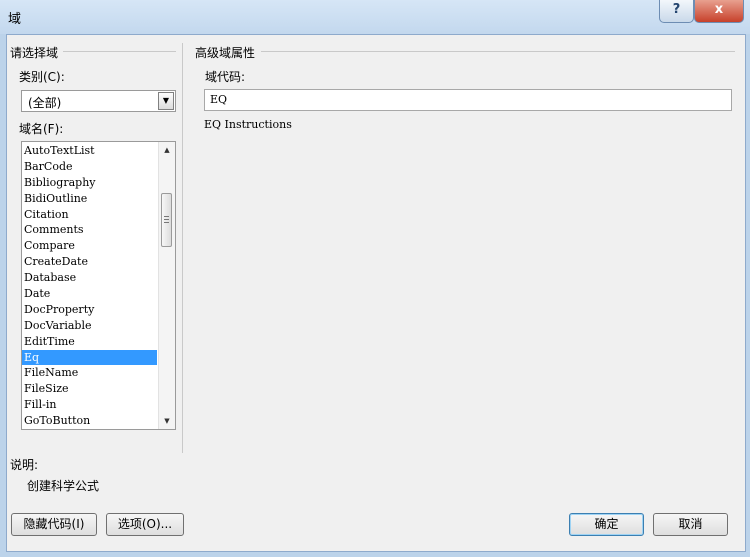 The width and height of the screenshot is (750, 557). What do you see at coordinates (690, 524) in the screenshot?
I see `cancel-button: 取消` at bounding box center [690, 524].